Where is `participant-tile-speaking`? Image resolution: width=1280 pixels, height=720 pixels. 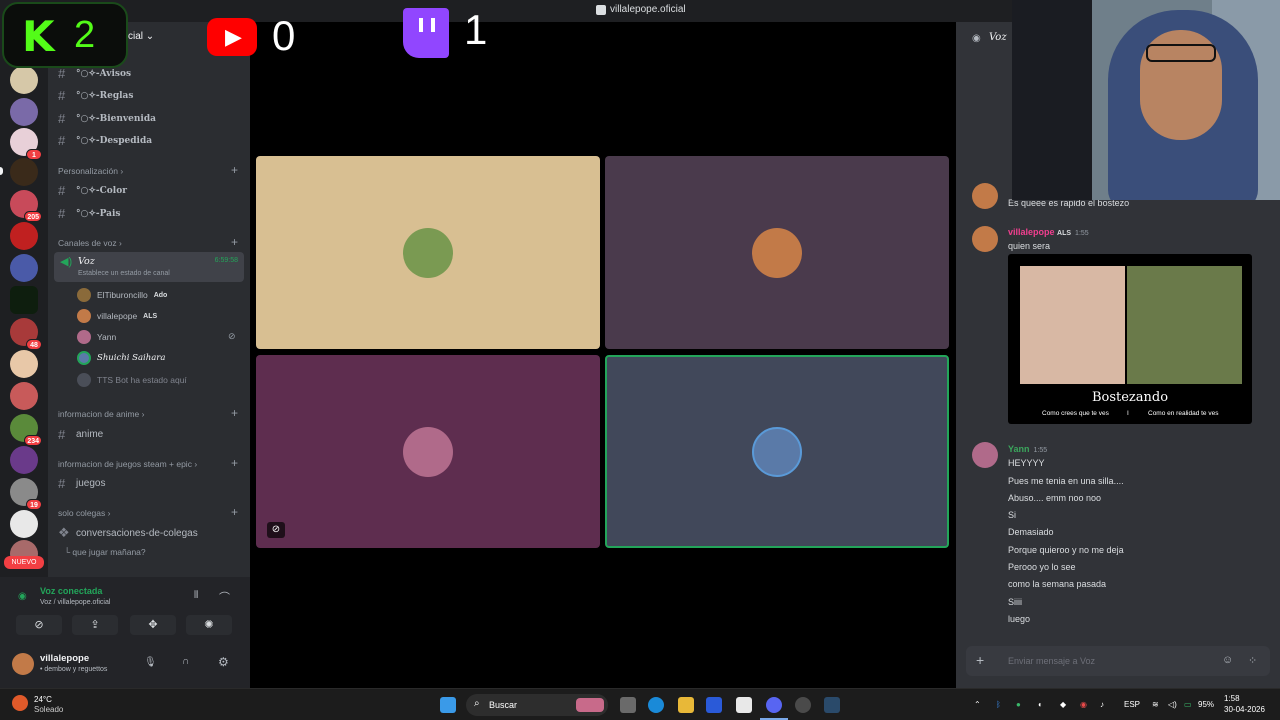 participant-tile-speaking is located at coordinates (777, 451).